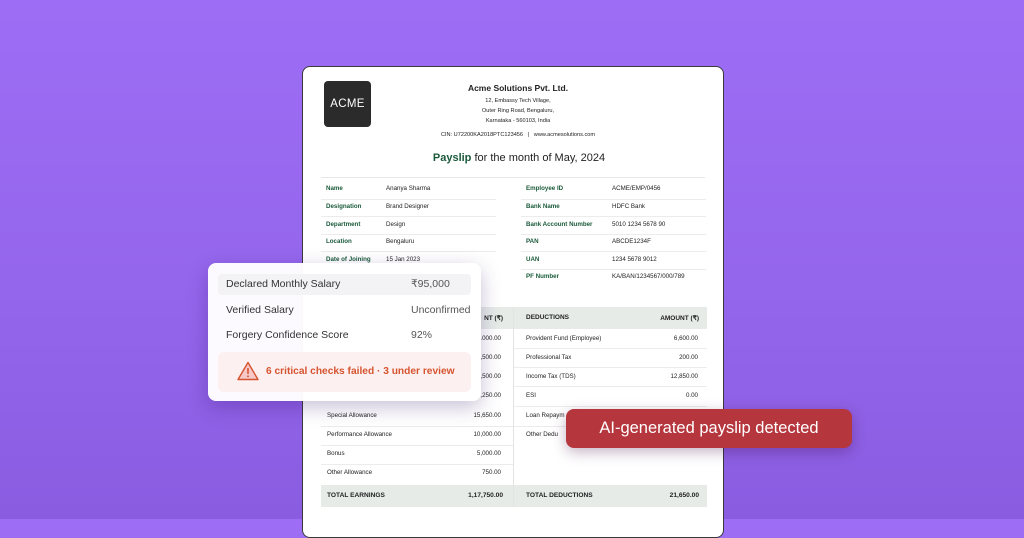 The width and height of the screenshot is (1024, 538). I want to click on total-deductions-row: TOTAL DEDUCTIONS 21,650.00, so click(610, 496).